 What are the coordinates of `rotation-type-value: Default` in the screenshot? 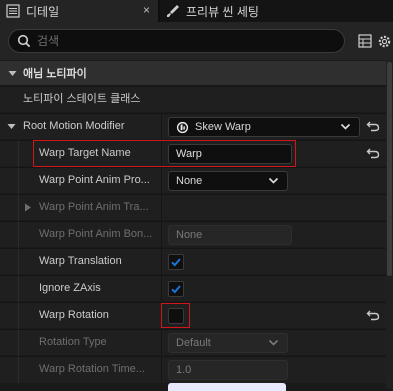 It's located at (193, 343).